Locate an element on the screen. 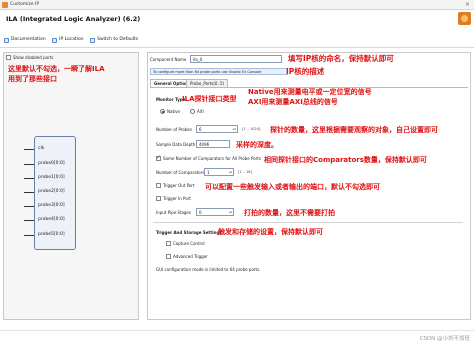 The image size is (474, 347). trigger-in-checkbox: Trigger In Port is located at coordinates (173, 198).